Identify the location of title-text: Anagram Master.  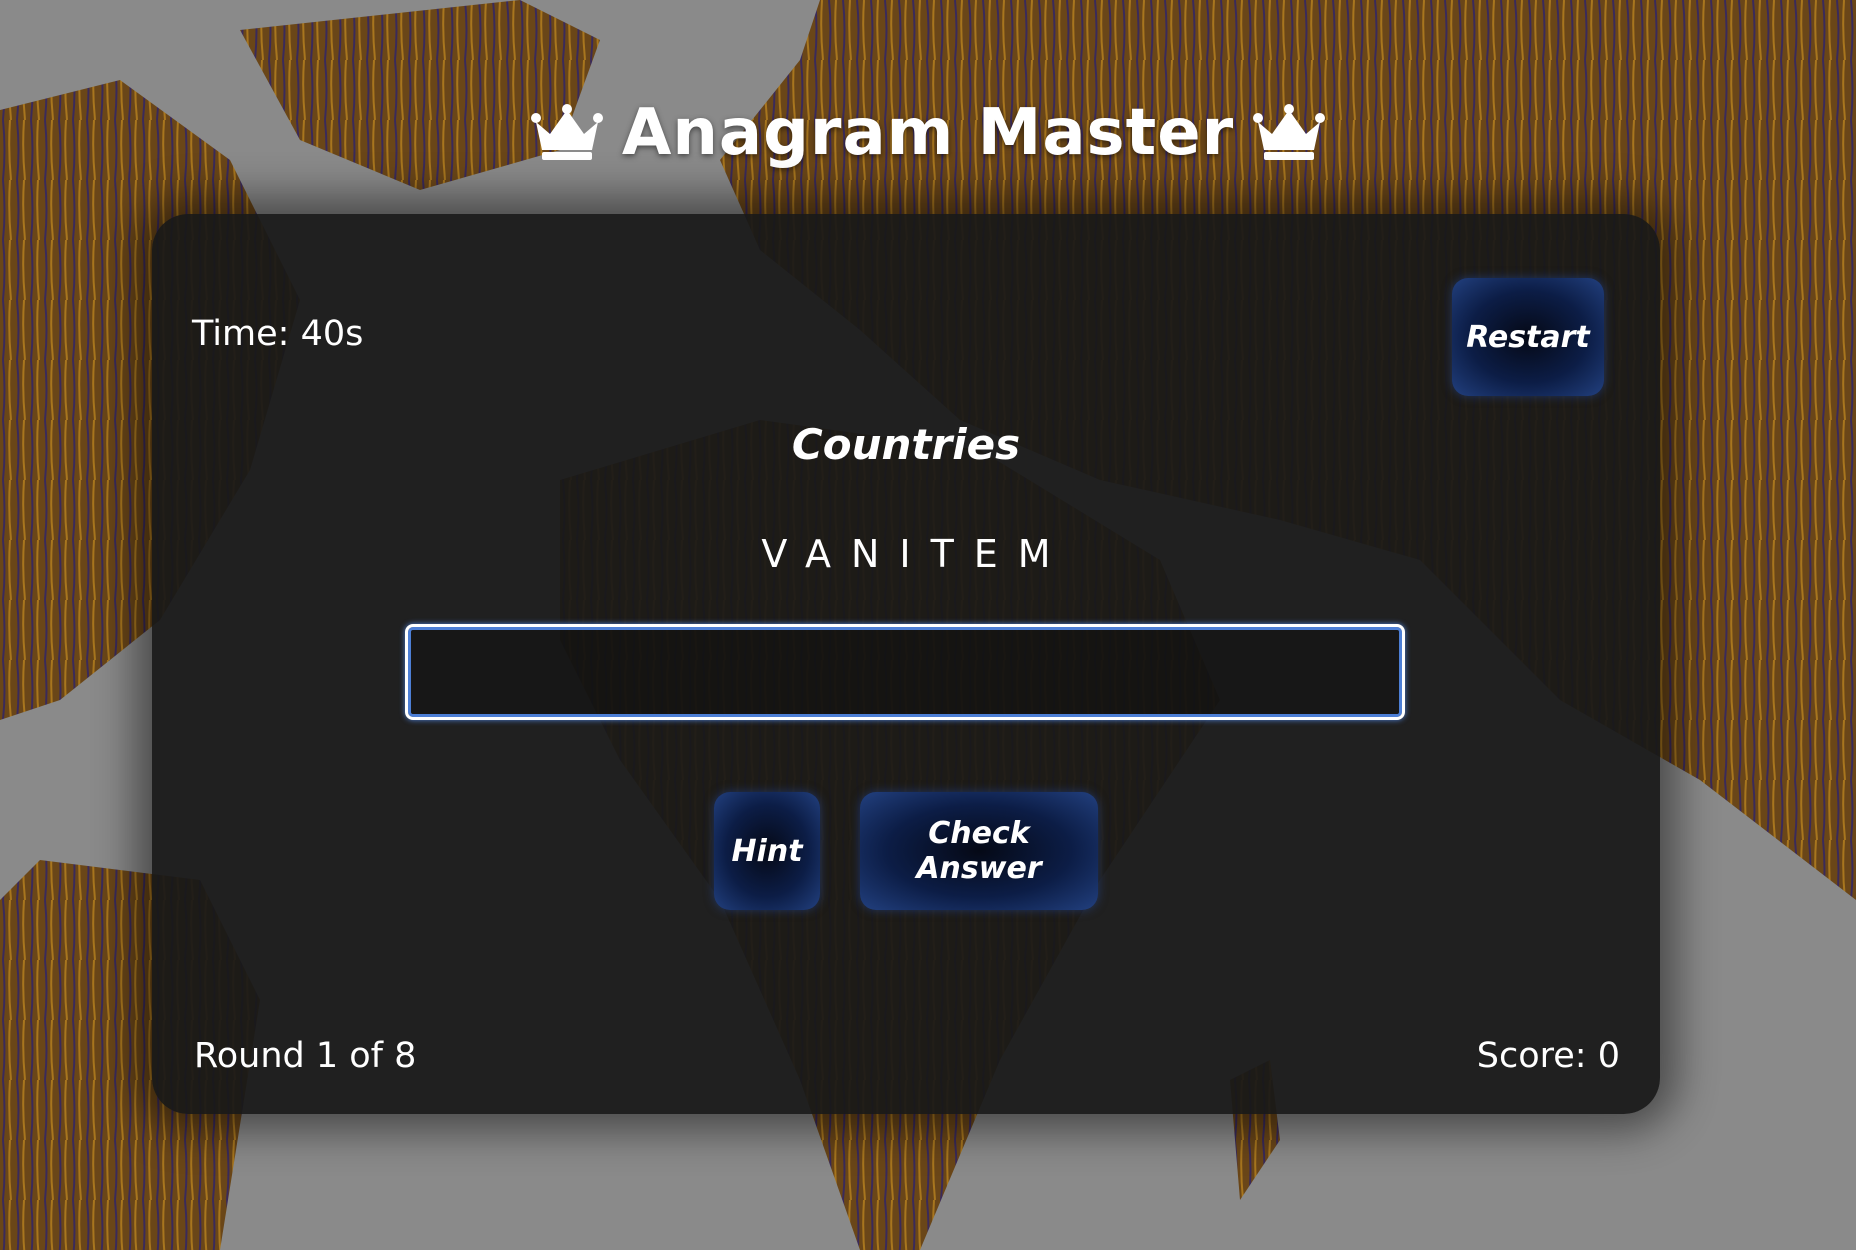
(928, 133).